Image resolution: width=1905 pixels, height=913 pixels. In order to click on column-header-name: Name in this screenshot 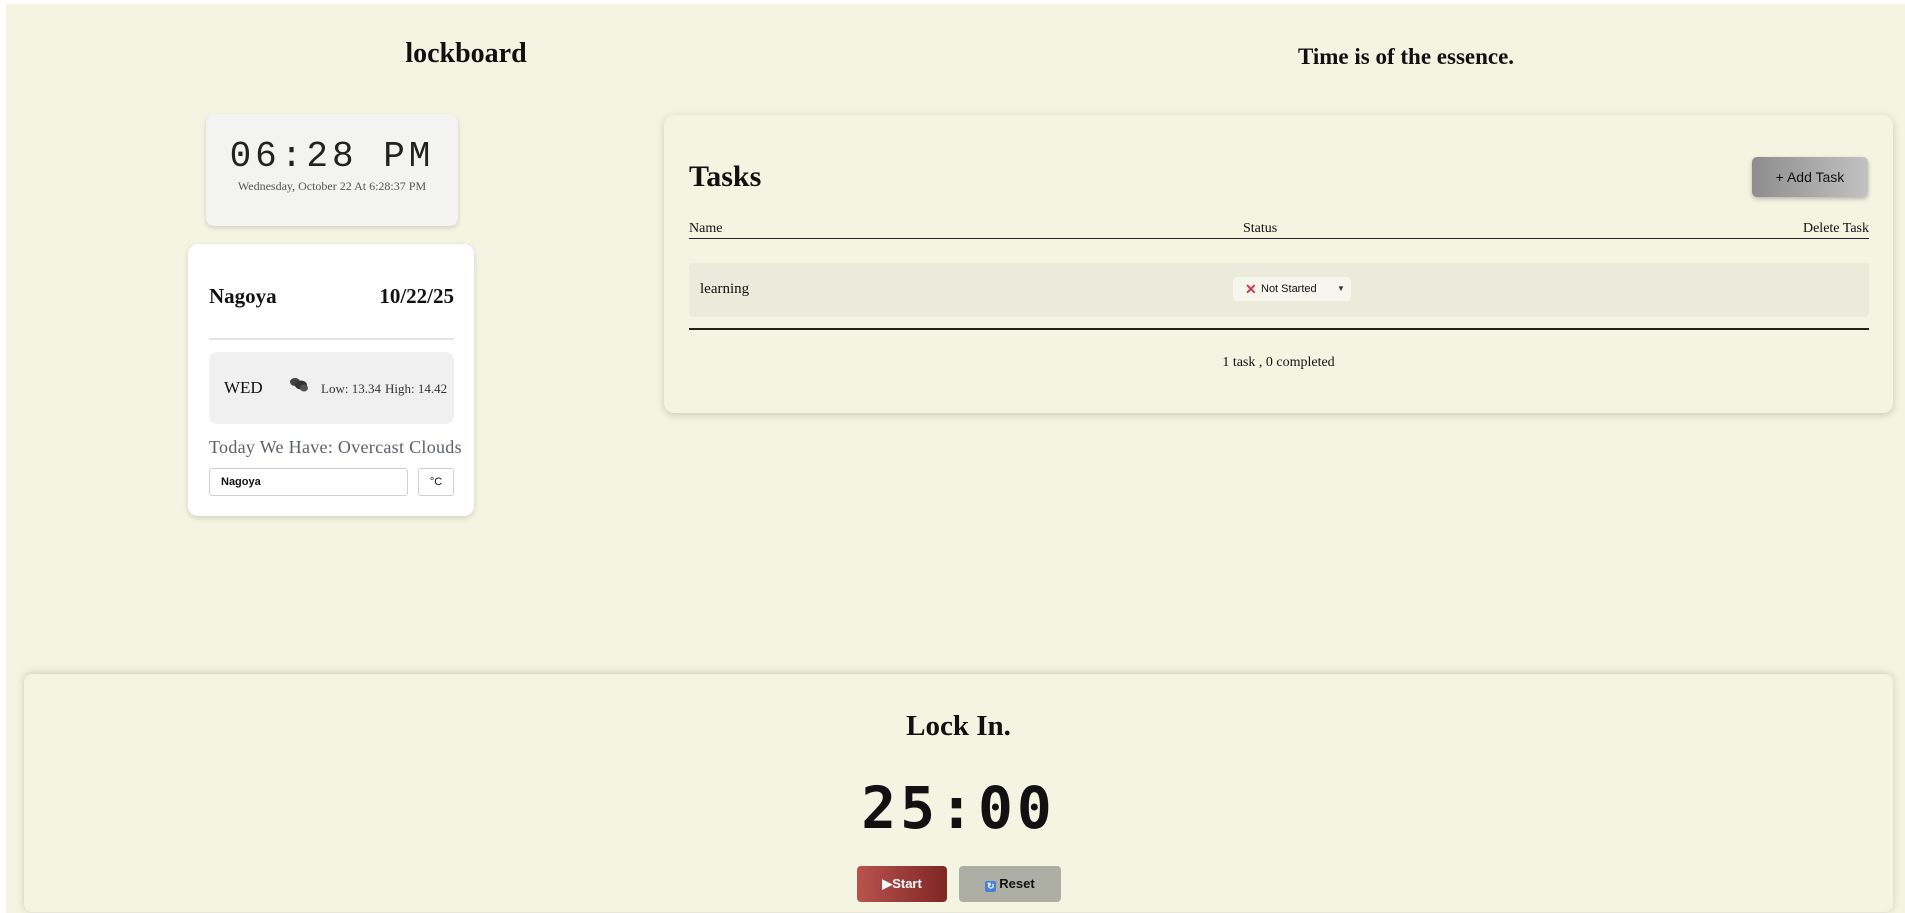, I will do `click(706, 228)`.